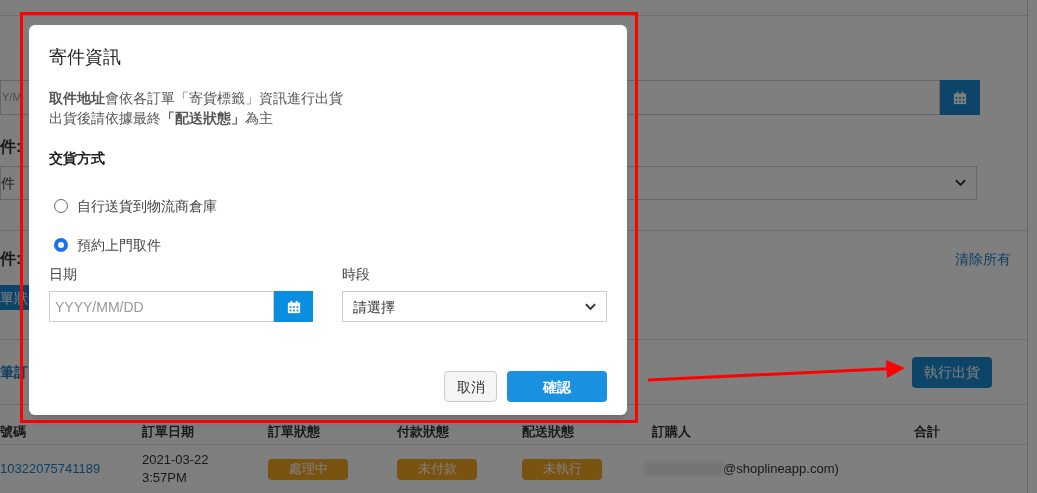  Describe the element at coordinates (161, 118) in the screenshot. I see `instruction-text: 出貨後請依據最終「配送狀態」為主` at that location.